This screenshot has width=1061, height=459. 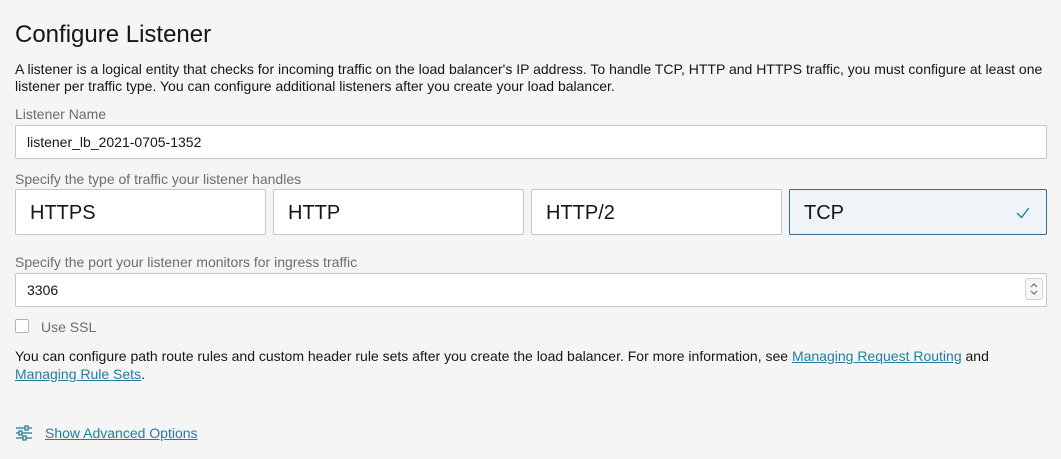 I want to click on use-ssl-checkbox, so click(x=22, y=326).